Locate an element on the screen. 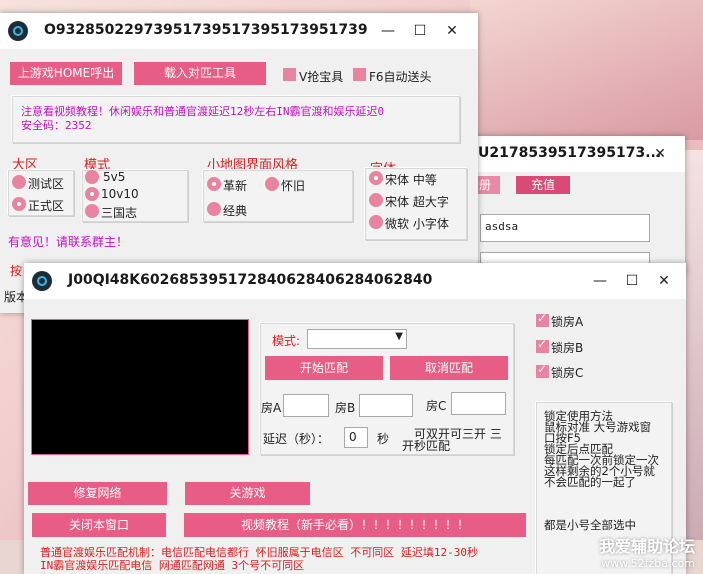  delay-input: 0 is located at coordinates (356, 437).